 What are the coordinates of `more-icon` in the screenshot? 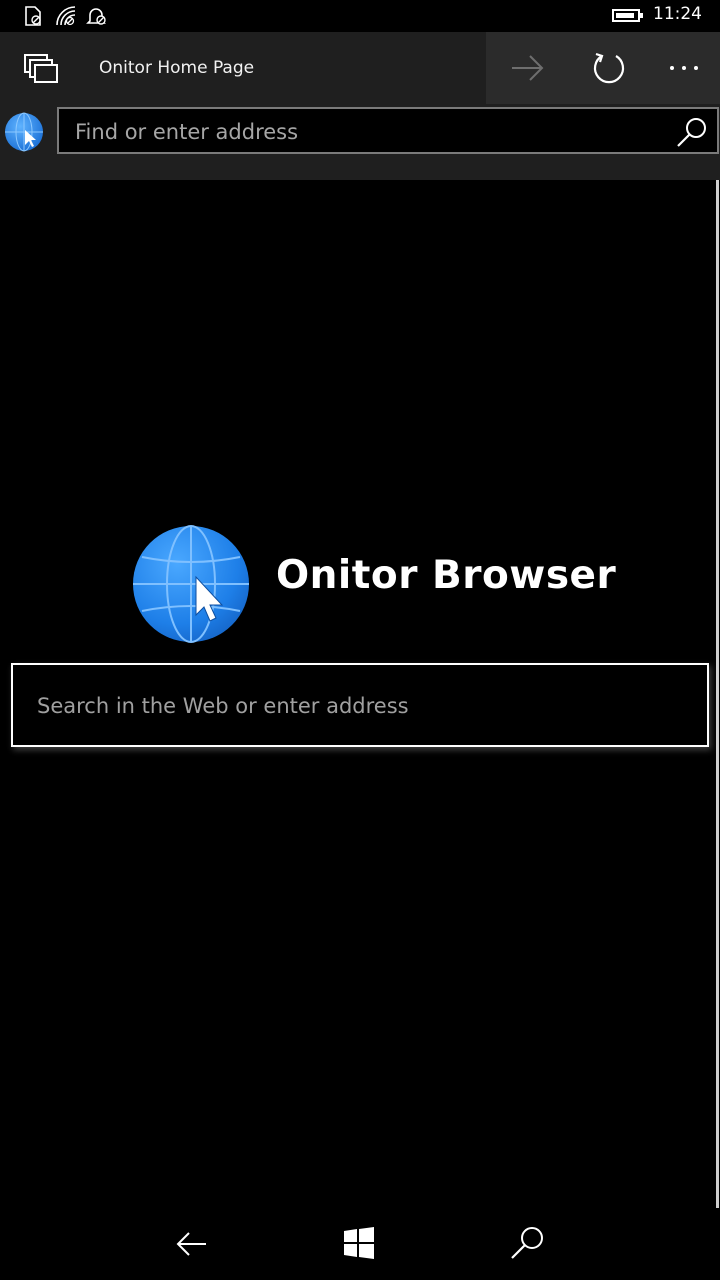 It's located at (684, 68).